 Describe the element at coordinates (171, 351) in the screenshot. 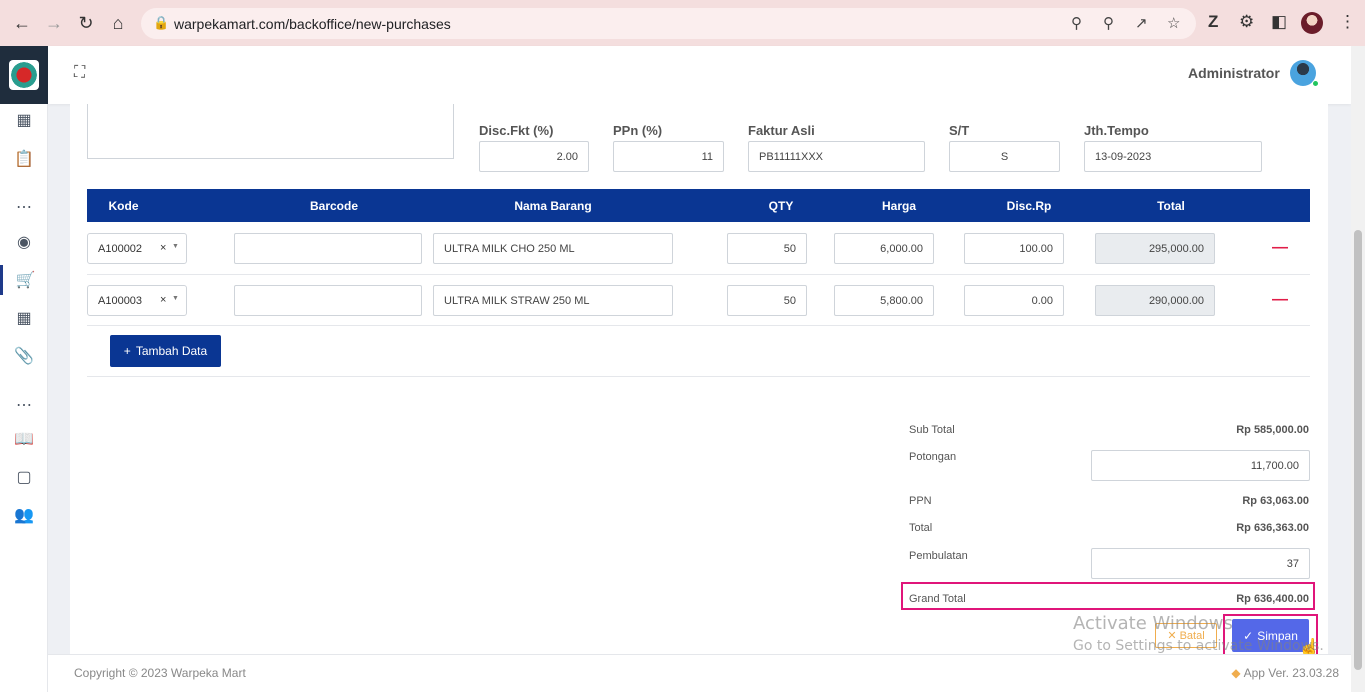

I see `tambah-data-label: Tambah Data` at that location.